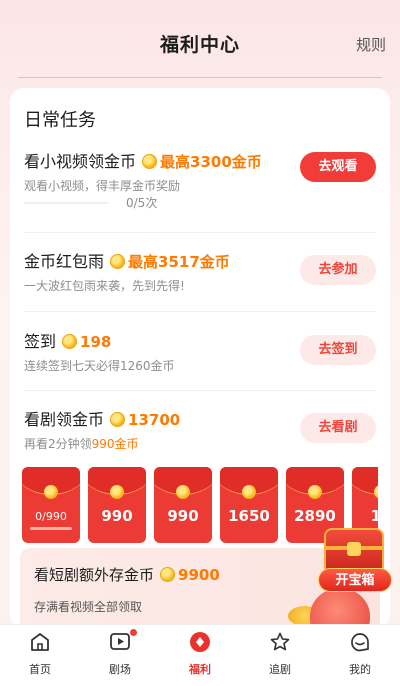 The width and height of the screenshot is (400, 686). I want to click on progress-text: 0/5次, so click(142, 203).